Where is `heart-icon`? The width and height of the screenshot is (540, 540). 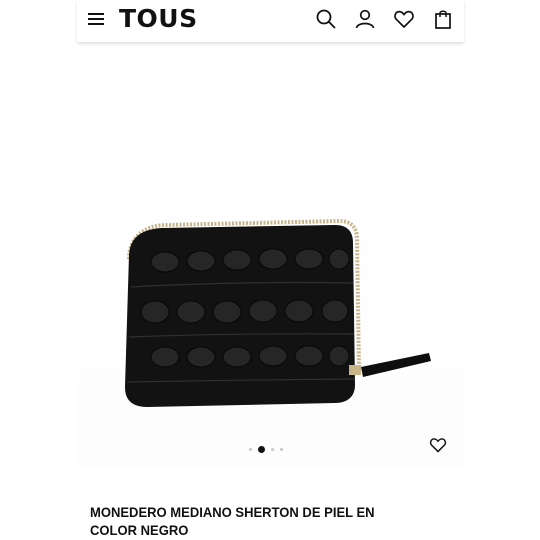
heart-icon is located at coordinates (404, 19).